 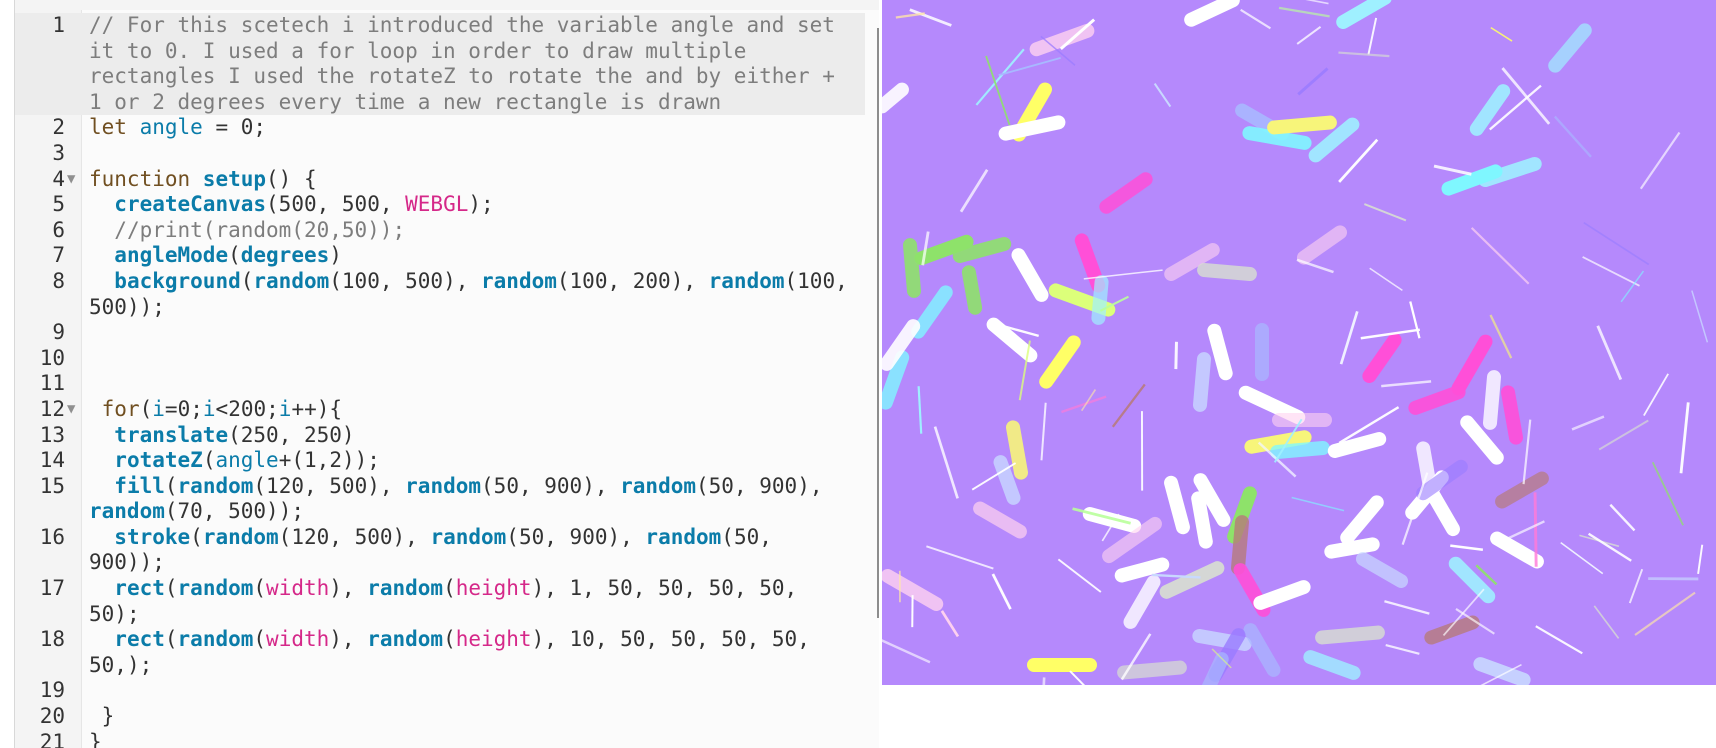 I want to click on code-line: 4 ▼ function setup() {, so click(x=440, y=180).